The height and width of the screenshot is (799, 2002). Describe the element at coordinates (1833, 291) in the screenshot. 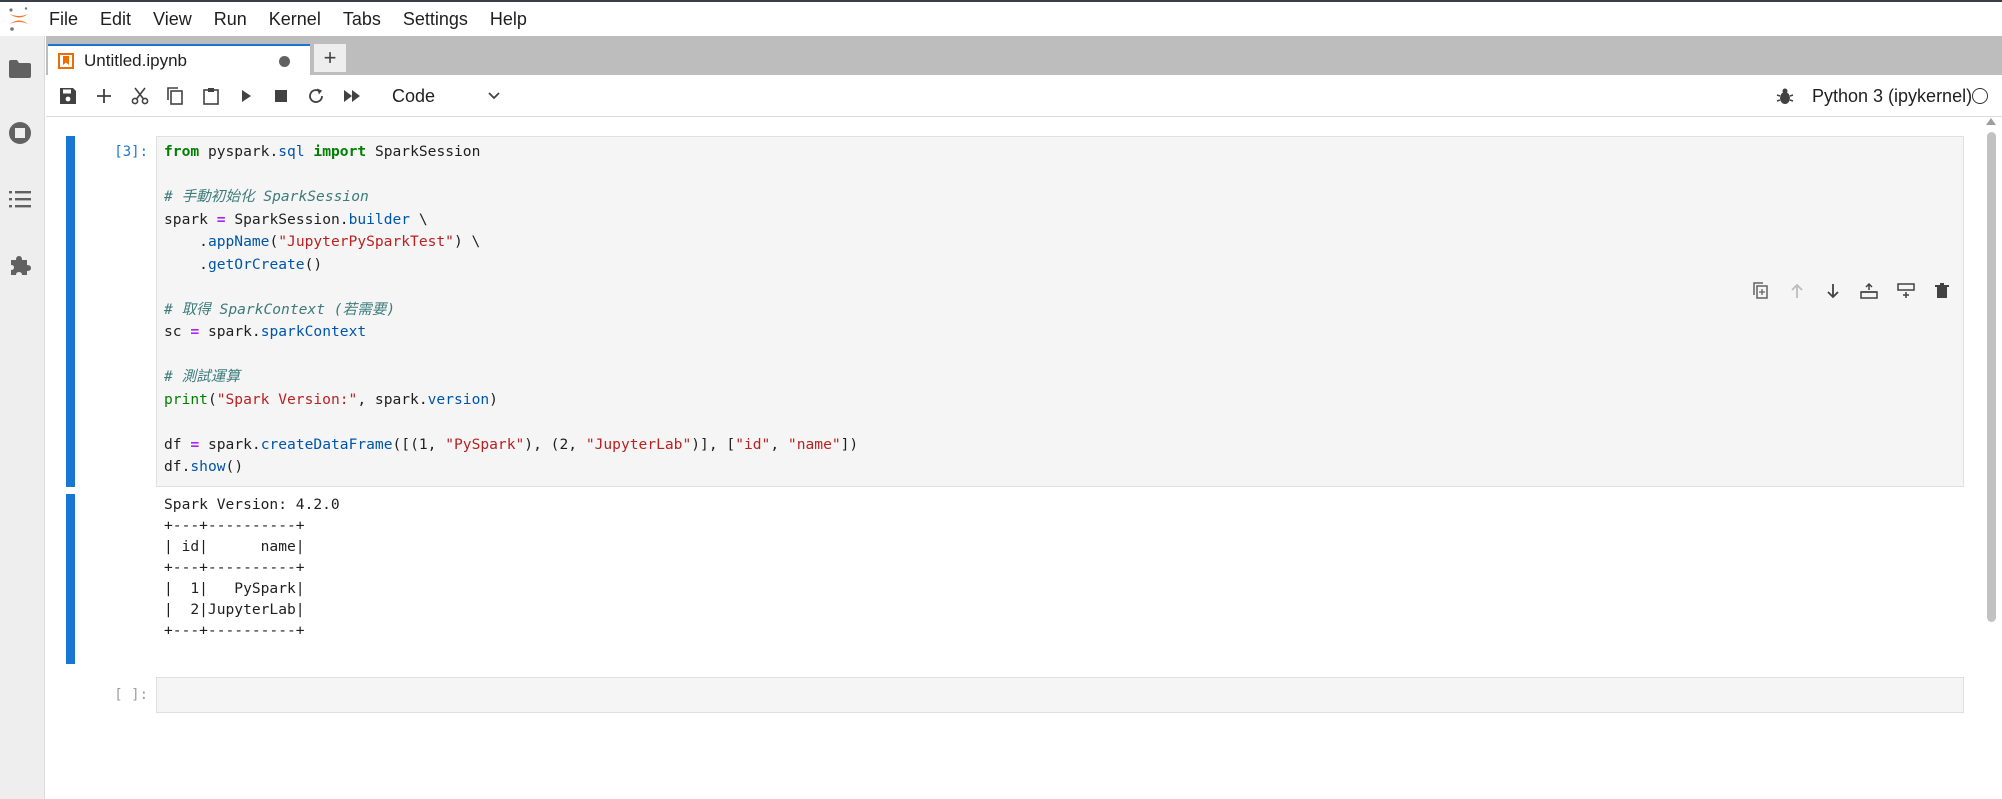

I see `move-down-icon` at that location.